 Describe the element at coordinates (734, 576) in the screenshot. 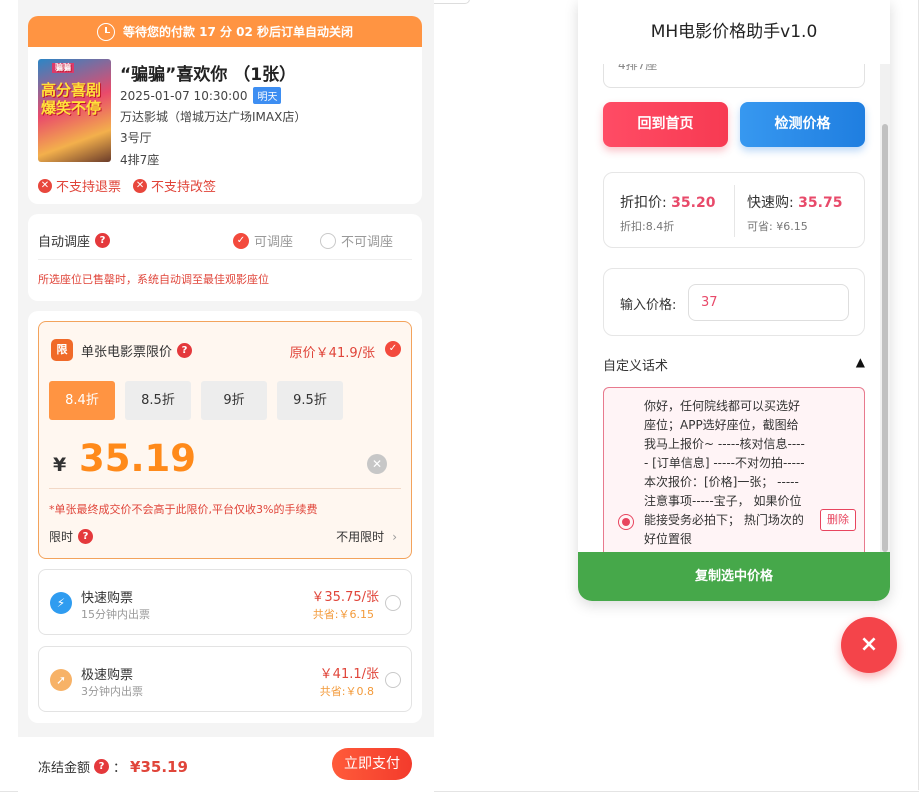

I see `copy-selected-price-button: 复制选中价格` at that location.